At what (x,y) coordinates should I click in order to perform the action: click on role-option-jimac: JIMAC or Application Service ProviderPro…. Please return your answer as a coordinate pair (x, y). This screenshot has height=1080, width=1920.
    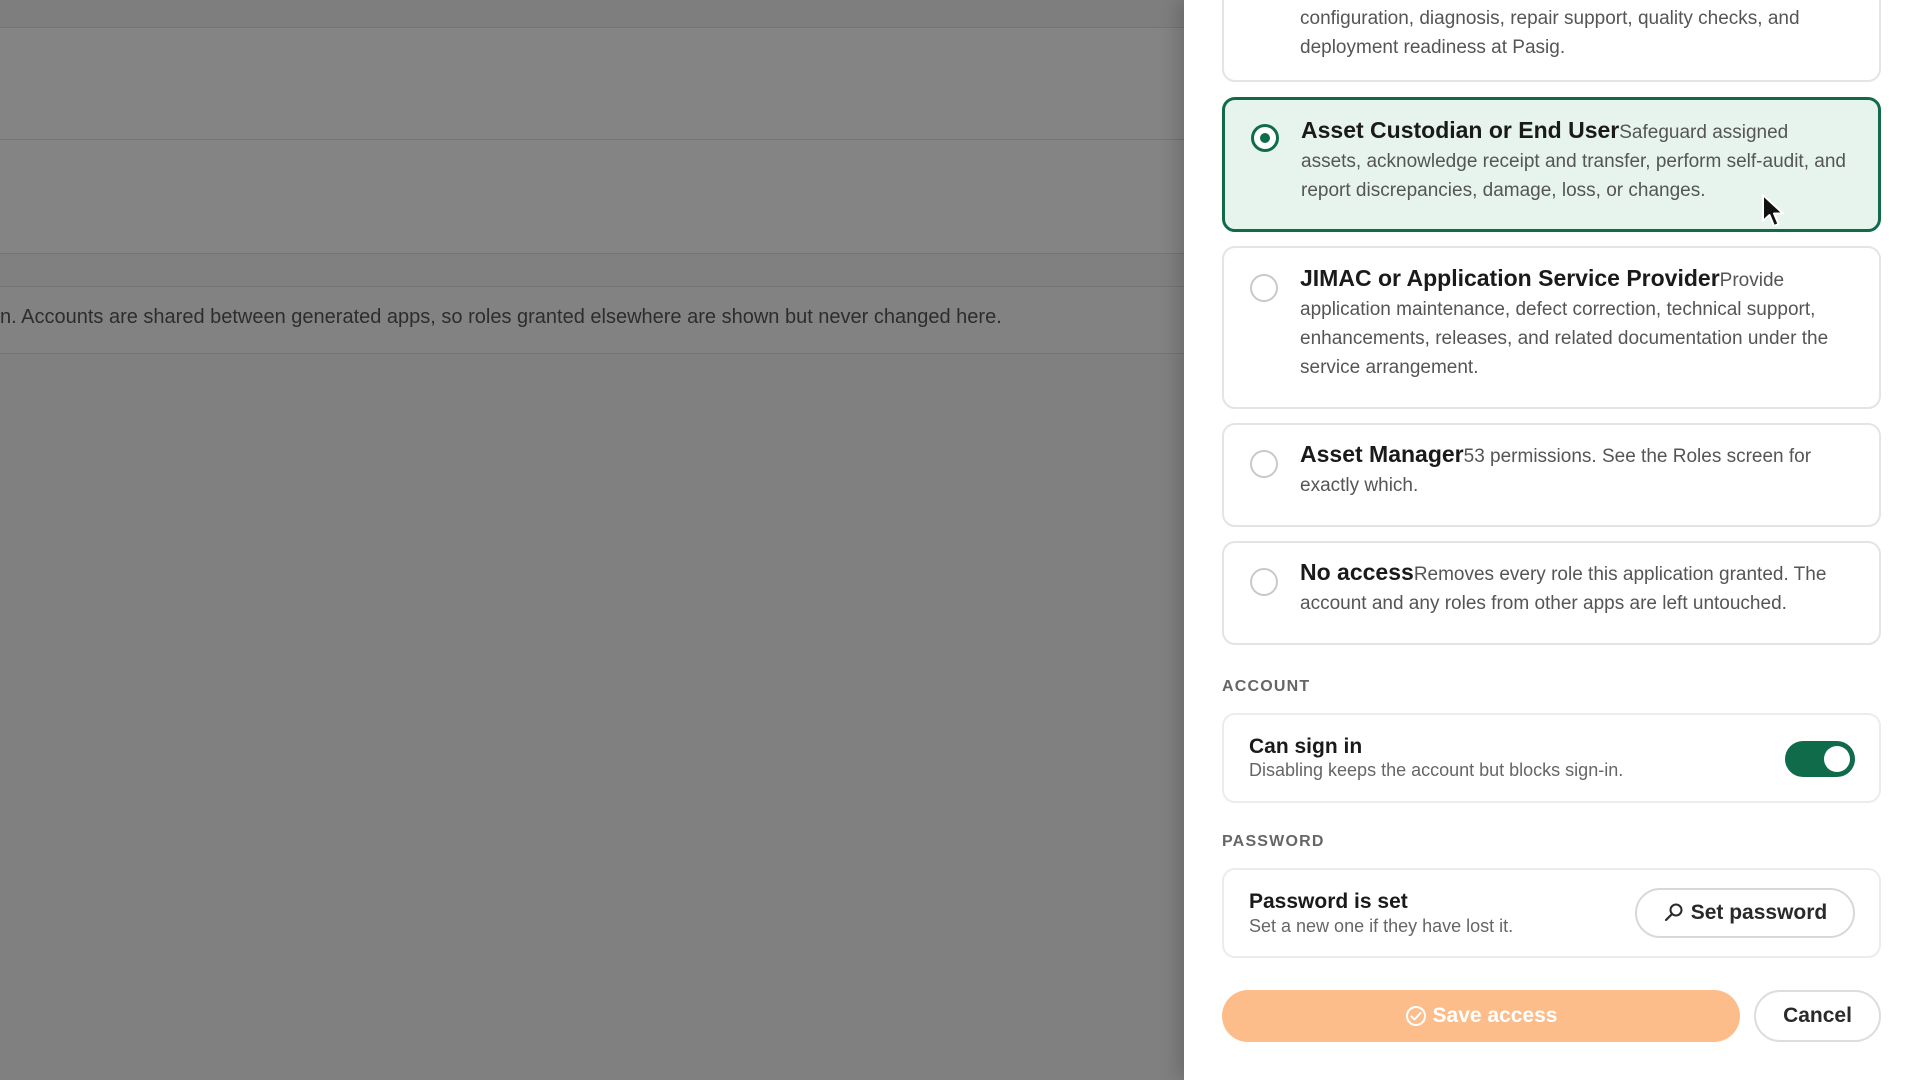
    Looking at the image, I should click on (1551, 327).